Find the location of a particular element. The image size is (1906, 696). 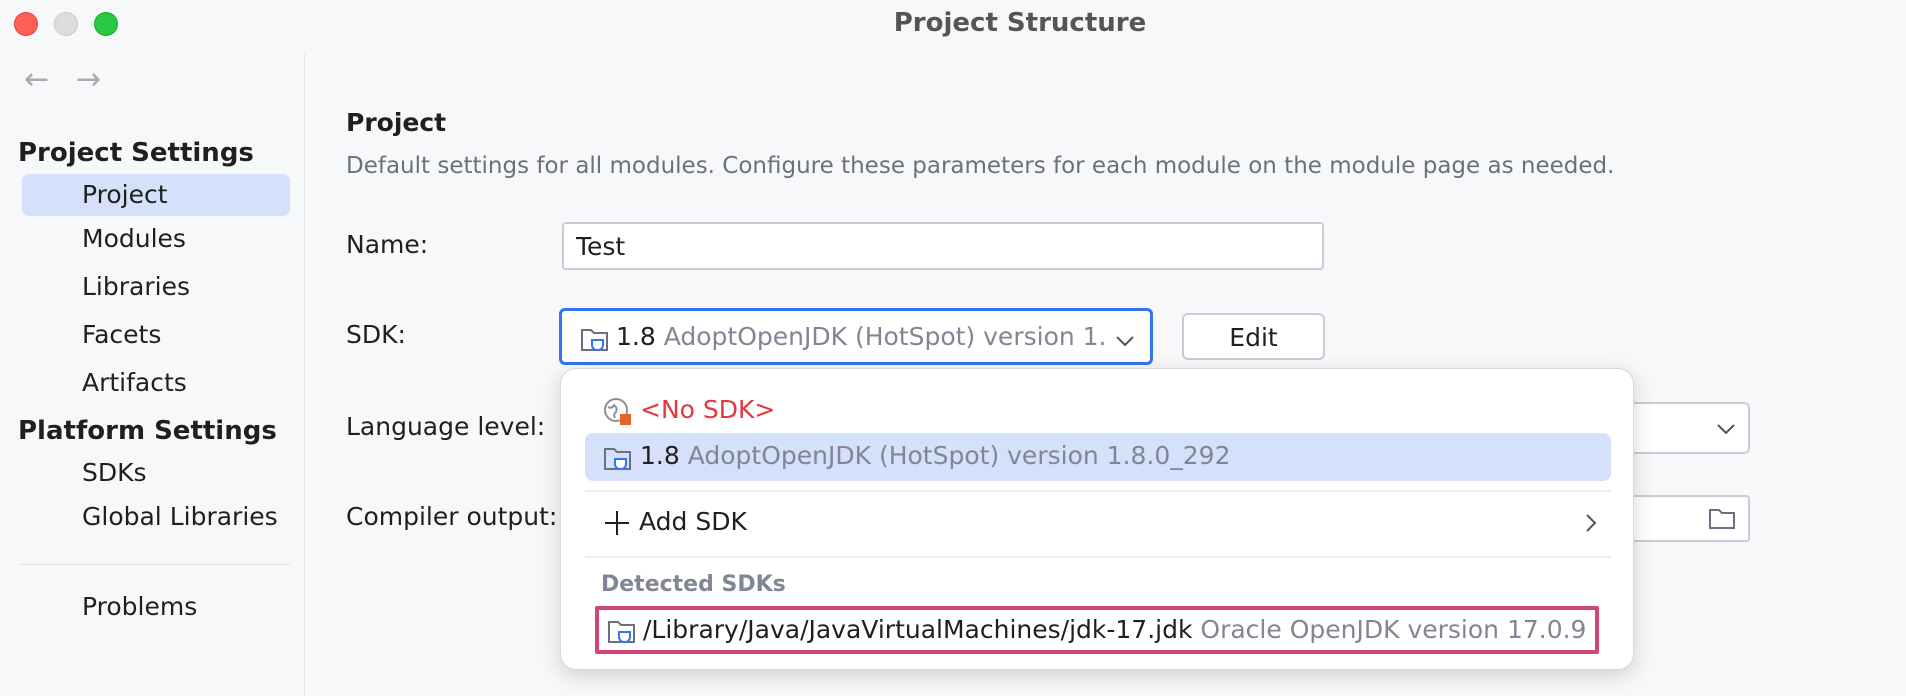

sdk-item-description: AdoptOpenJDK (HotSpot) version 1.8.0_292 is located at coordinates (959, 455).